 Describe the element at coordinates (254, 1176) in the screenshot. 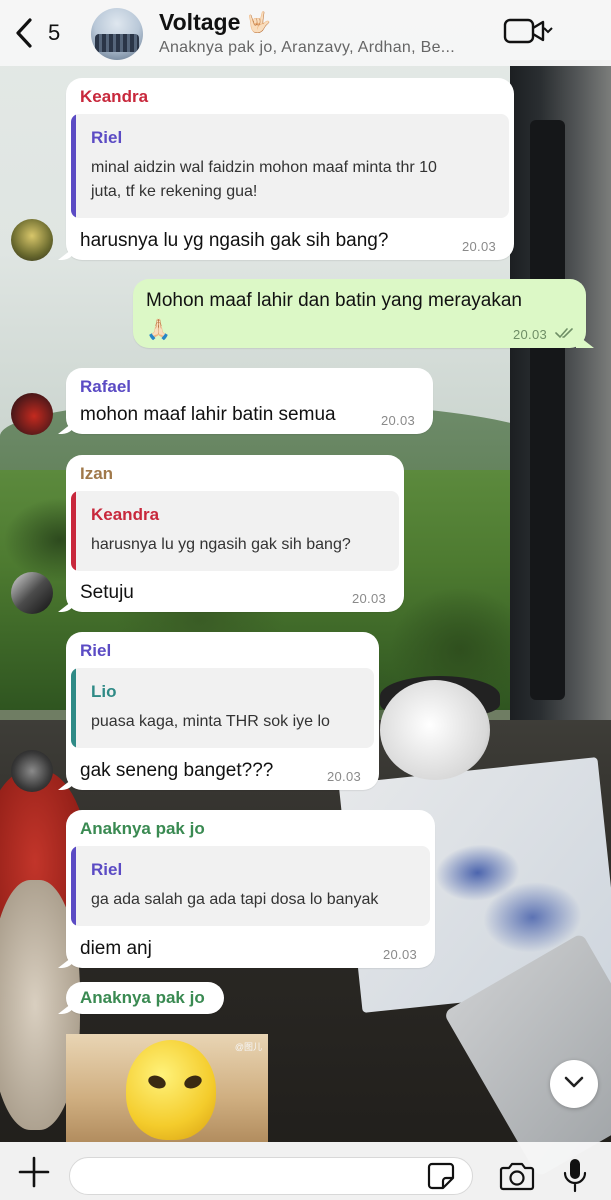

I see `message-input` at that location.